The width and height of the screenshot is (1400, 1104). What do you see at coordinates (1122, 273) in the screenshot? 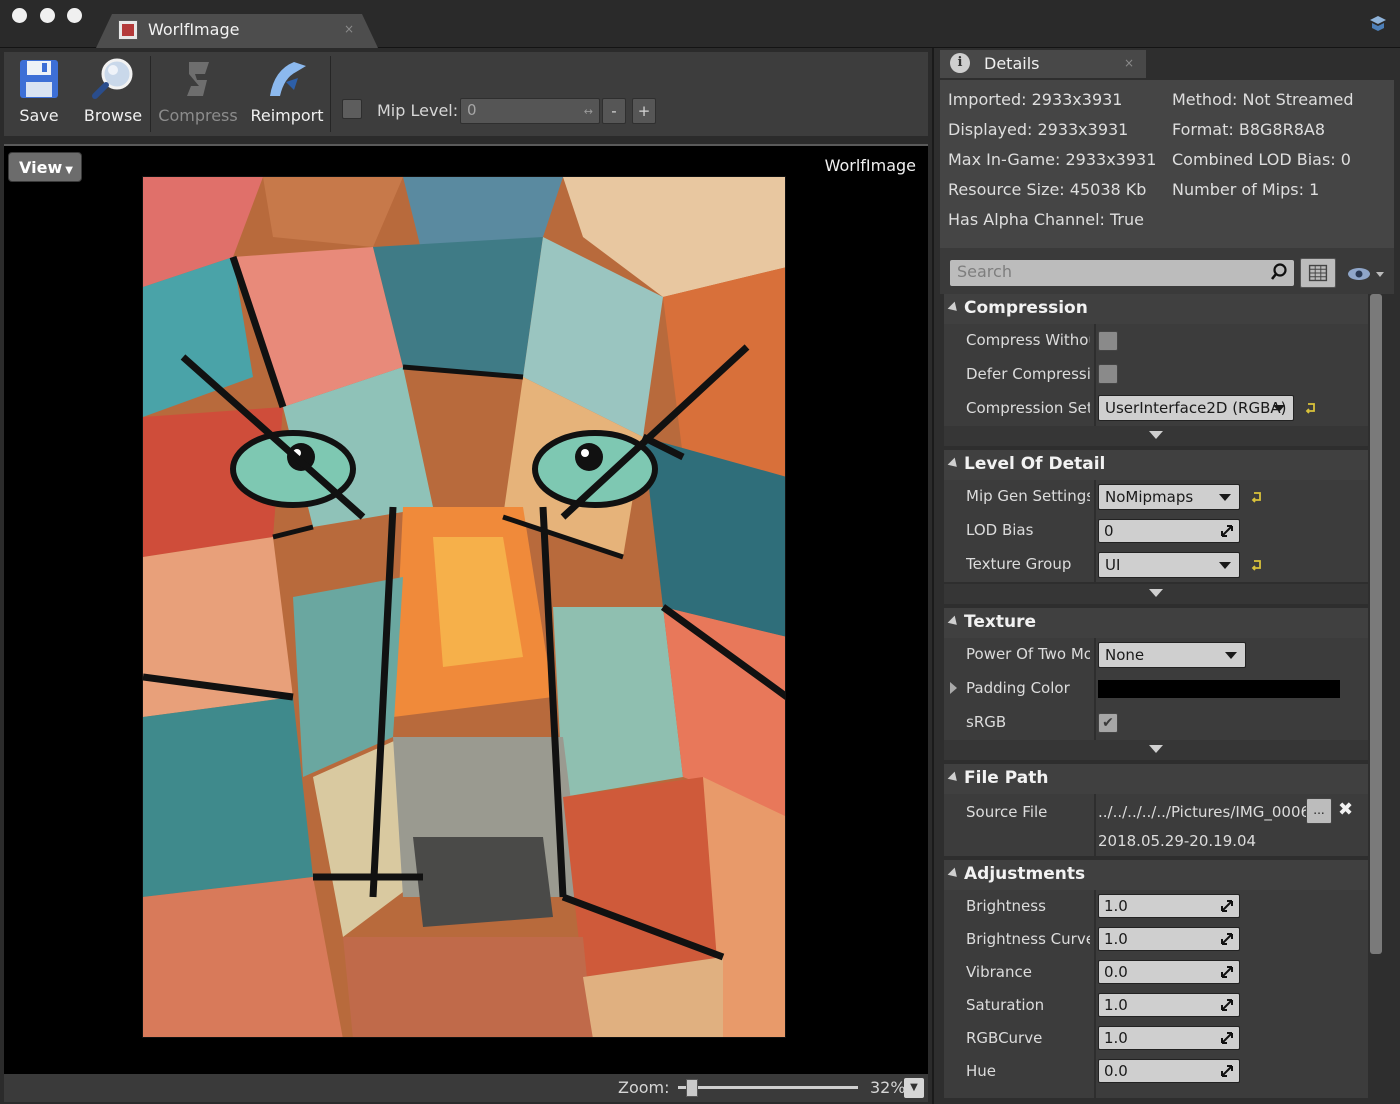
I see `details-search-input: Search` at bounding box center [1122, 273].